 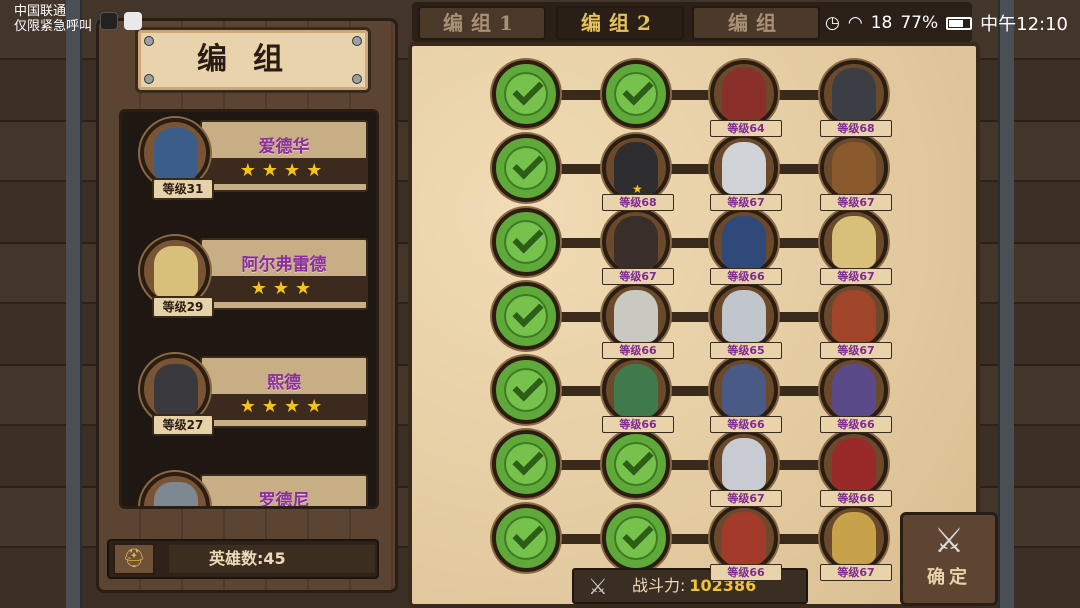 What do you see at coordinates (856, 128) in the screenshot?
I see `hero-level: 等级68` at bounding box center [856, 128].